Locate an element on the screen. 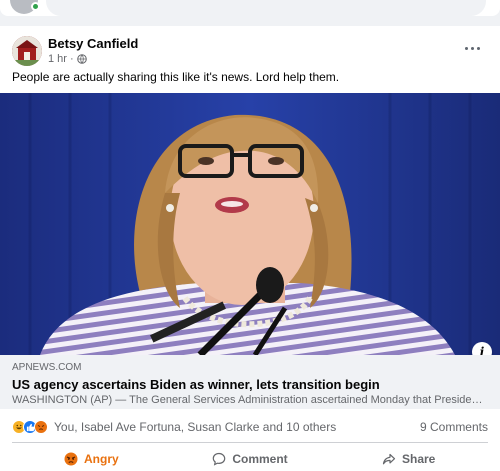  link-domain: APNEWS.COM is located at coordinates (47, 367).